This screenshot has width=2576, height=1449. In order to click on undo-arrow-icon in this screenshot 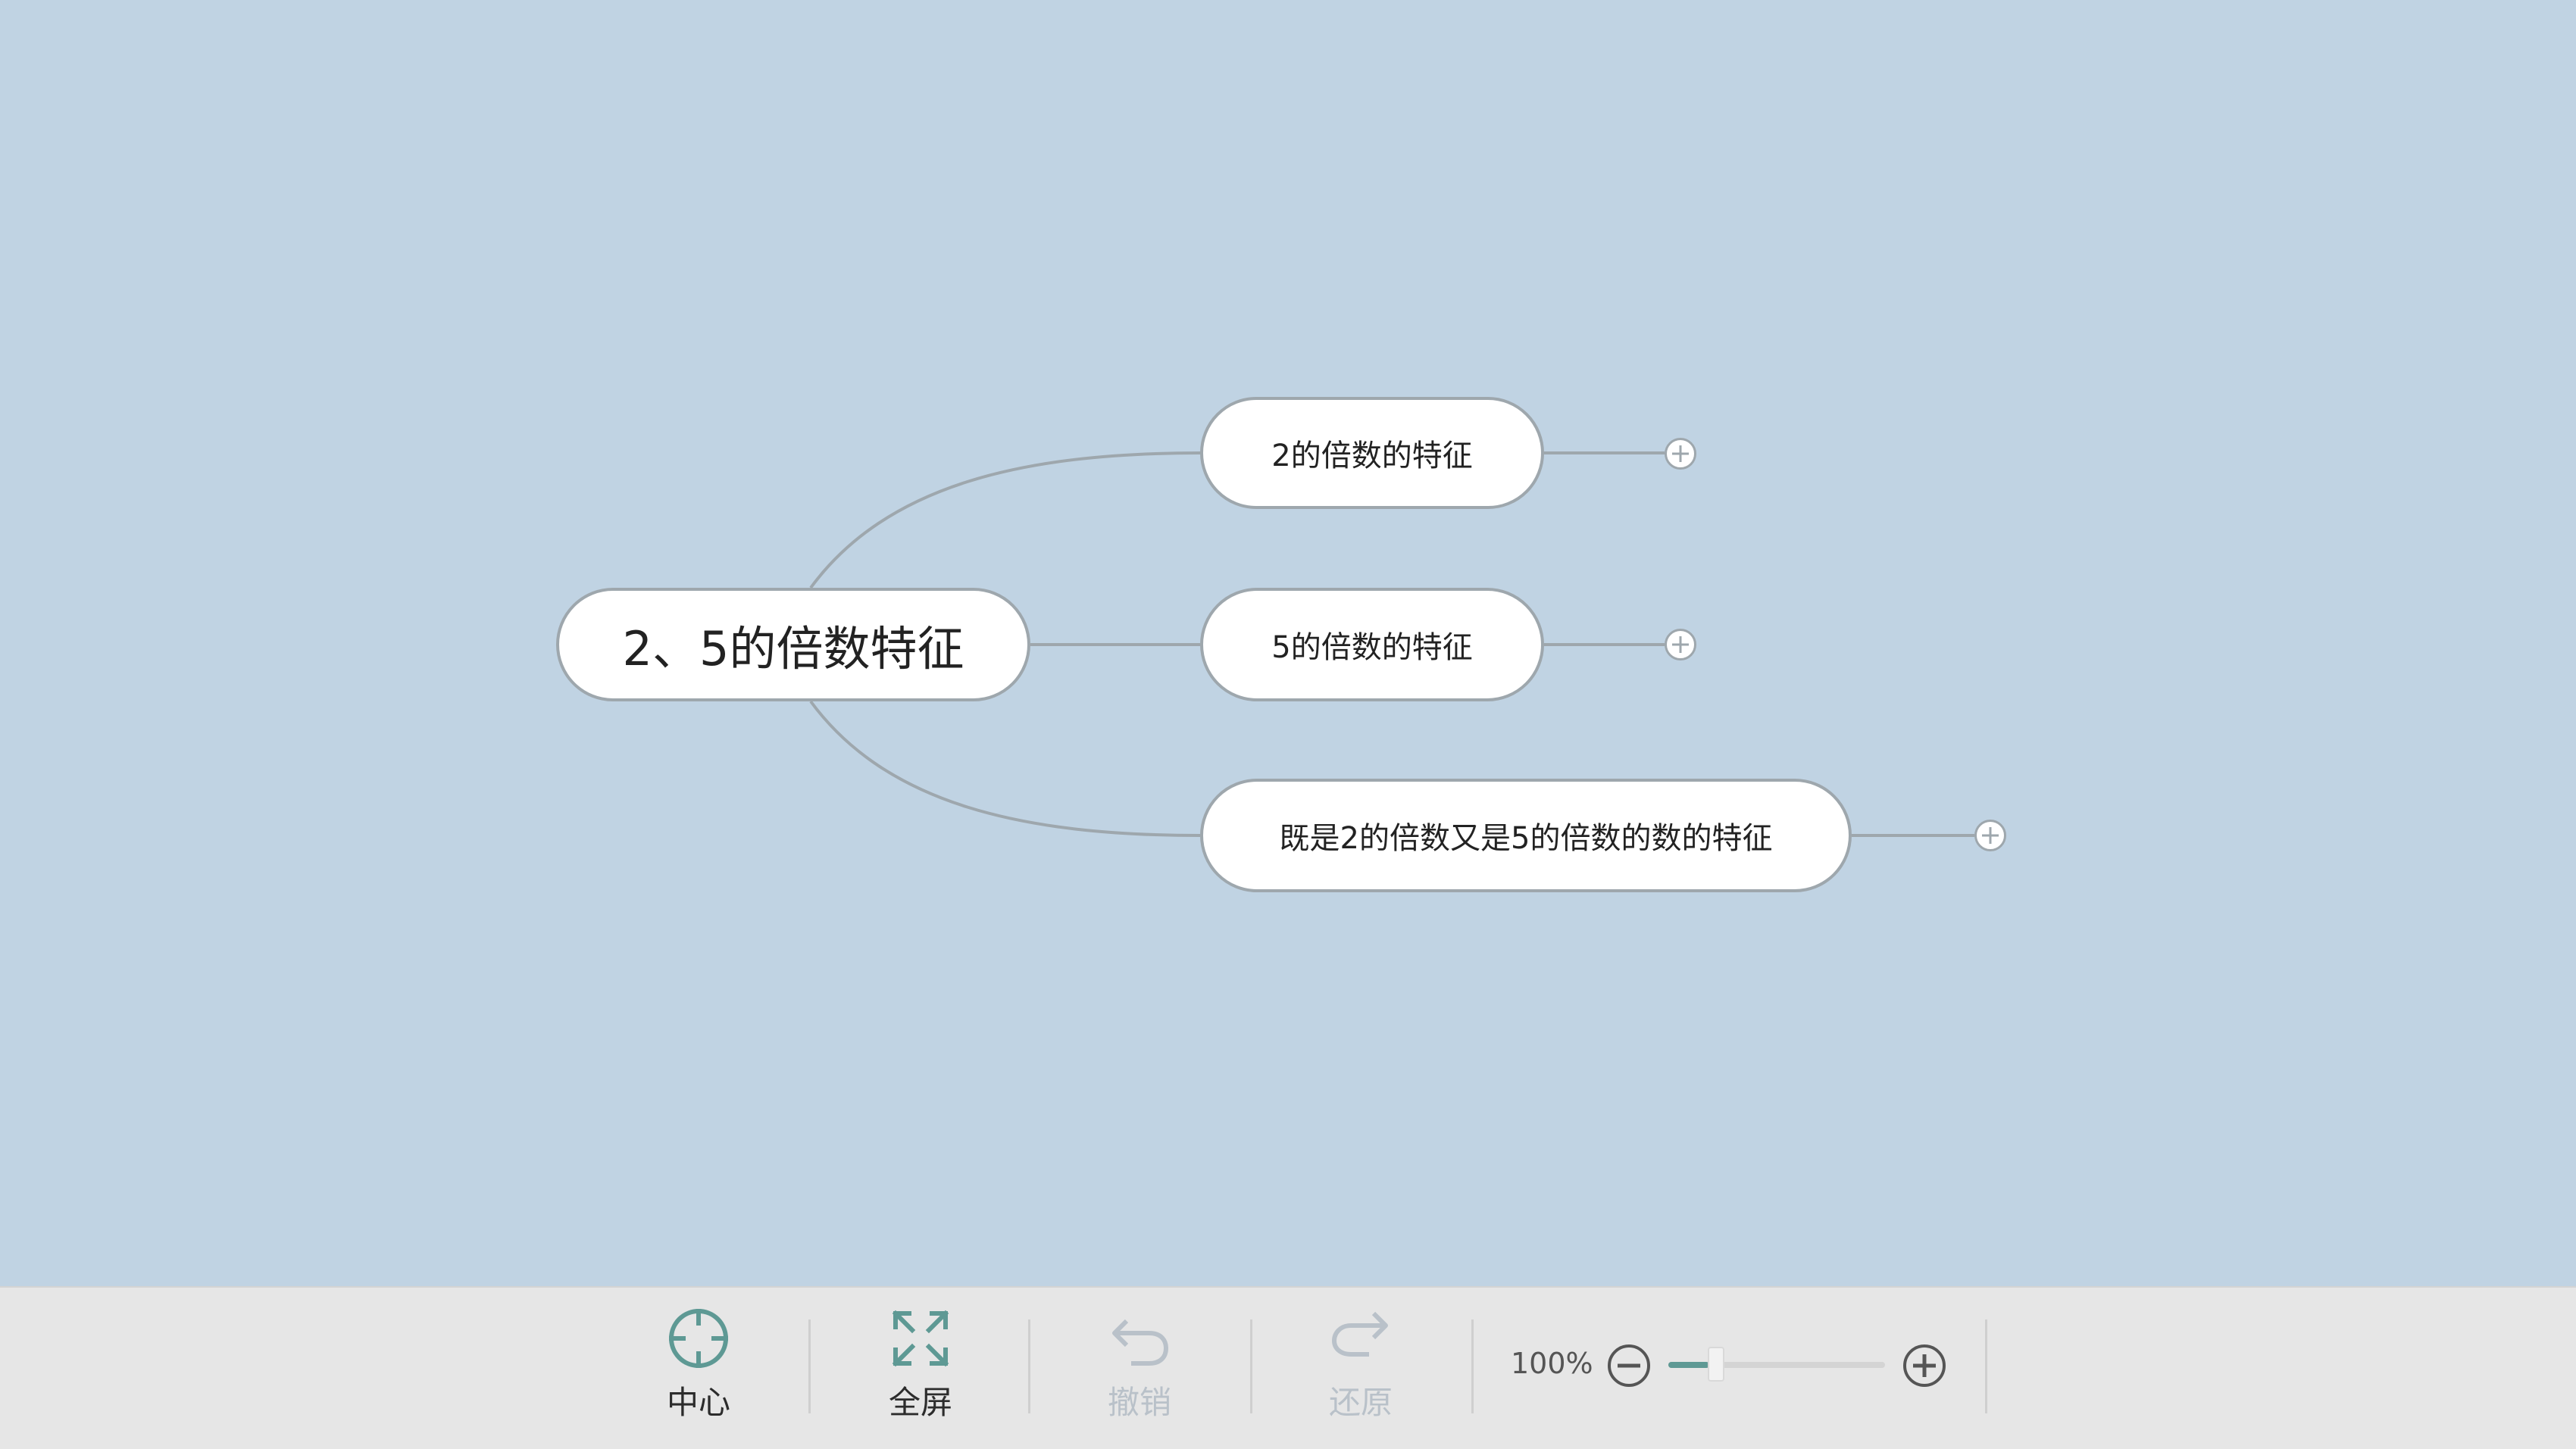, I will do `click(1140, 1342)`.